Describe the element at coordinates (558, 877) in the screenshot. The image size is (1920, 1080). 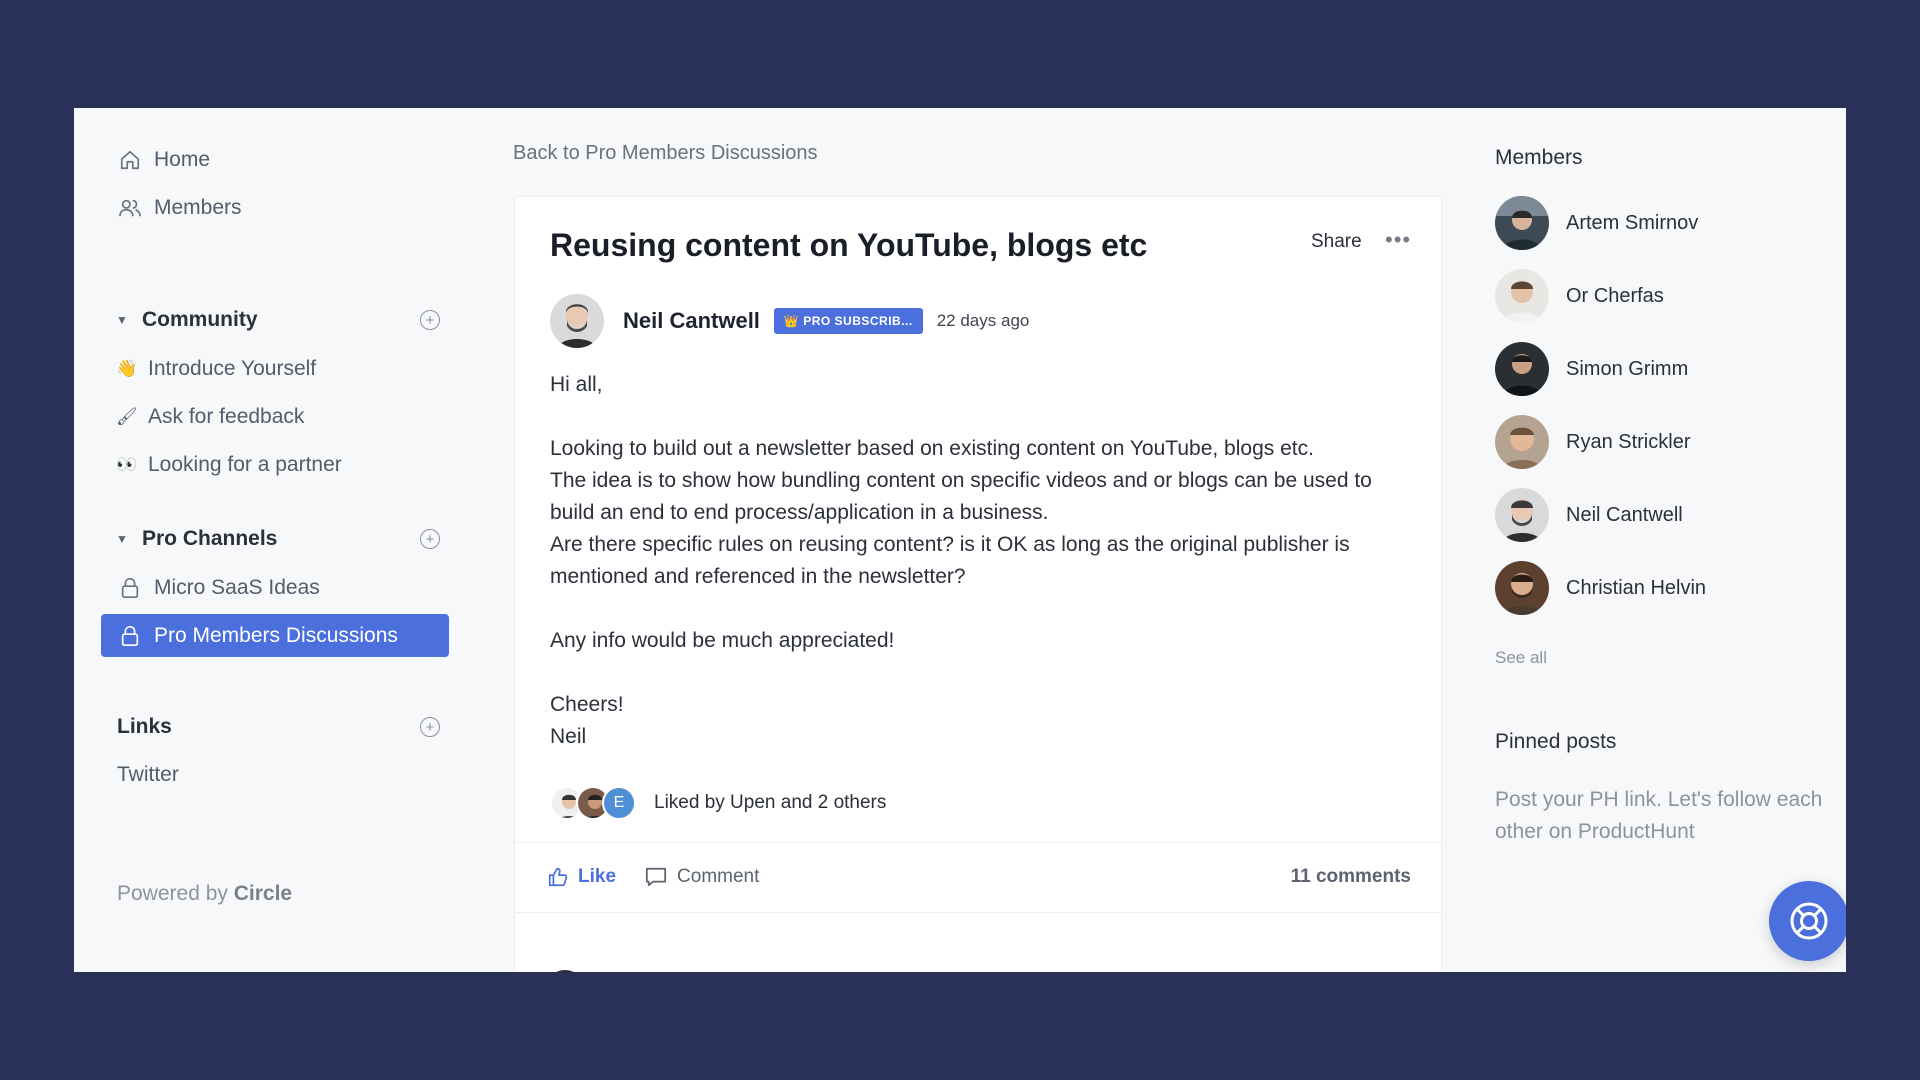
I see `thumbs-up-icon` at that location.